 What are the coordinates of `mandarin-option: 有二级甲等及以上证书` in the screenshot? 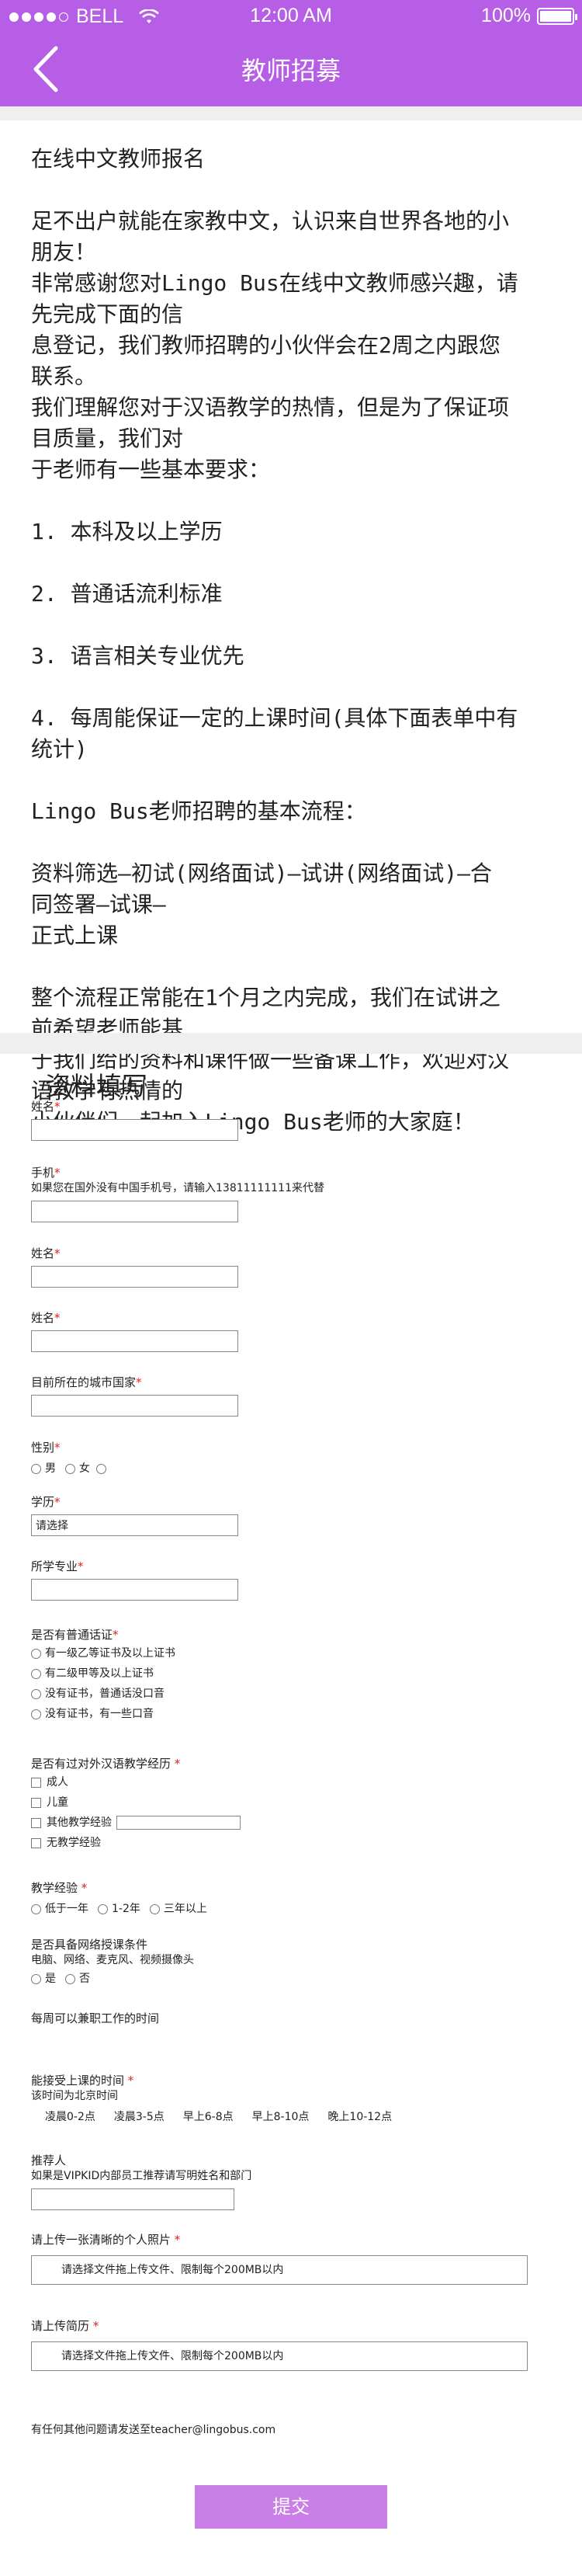 It's located at (103, 1673).